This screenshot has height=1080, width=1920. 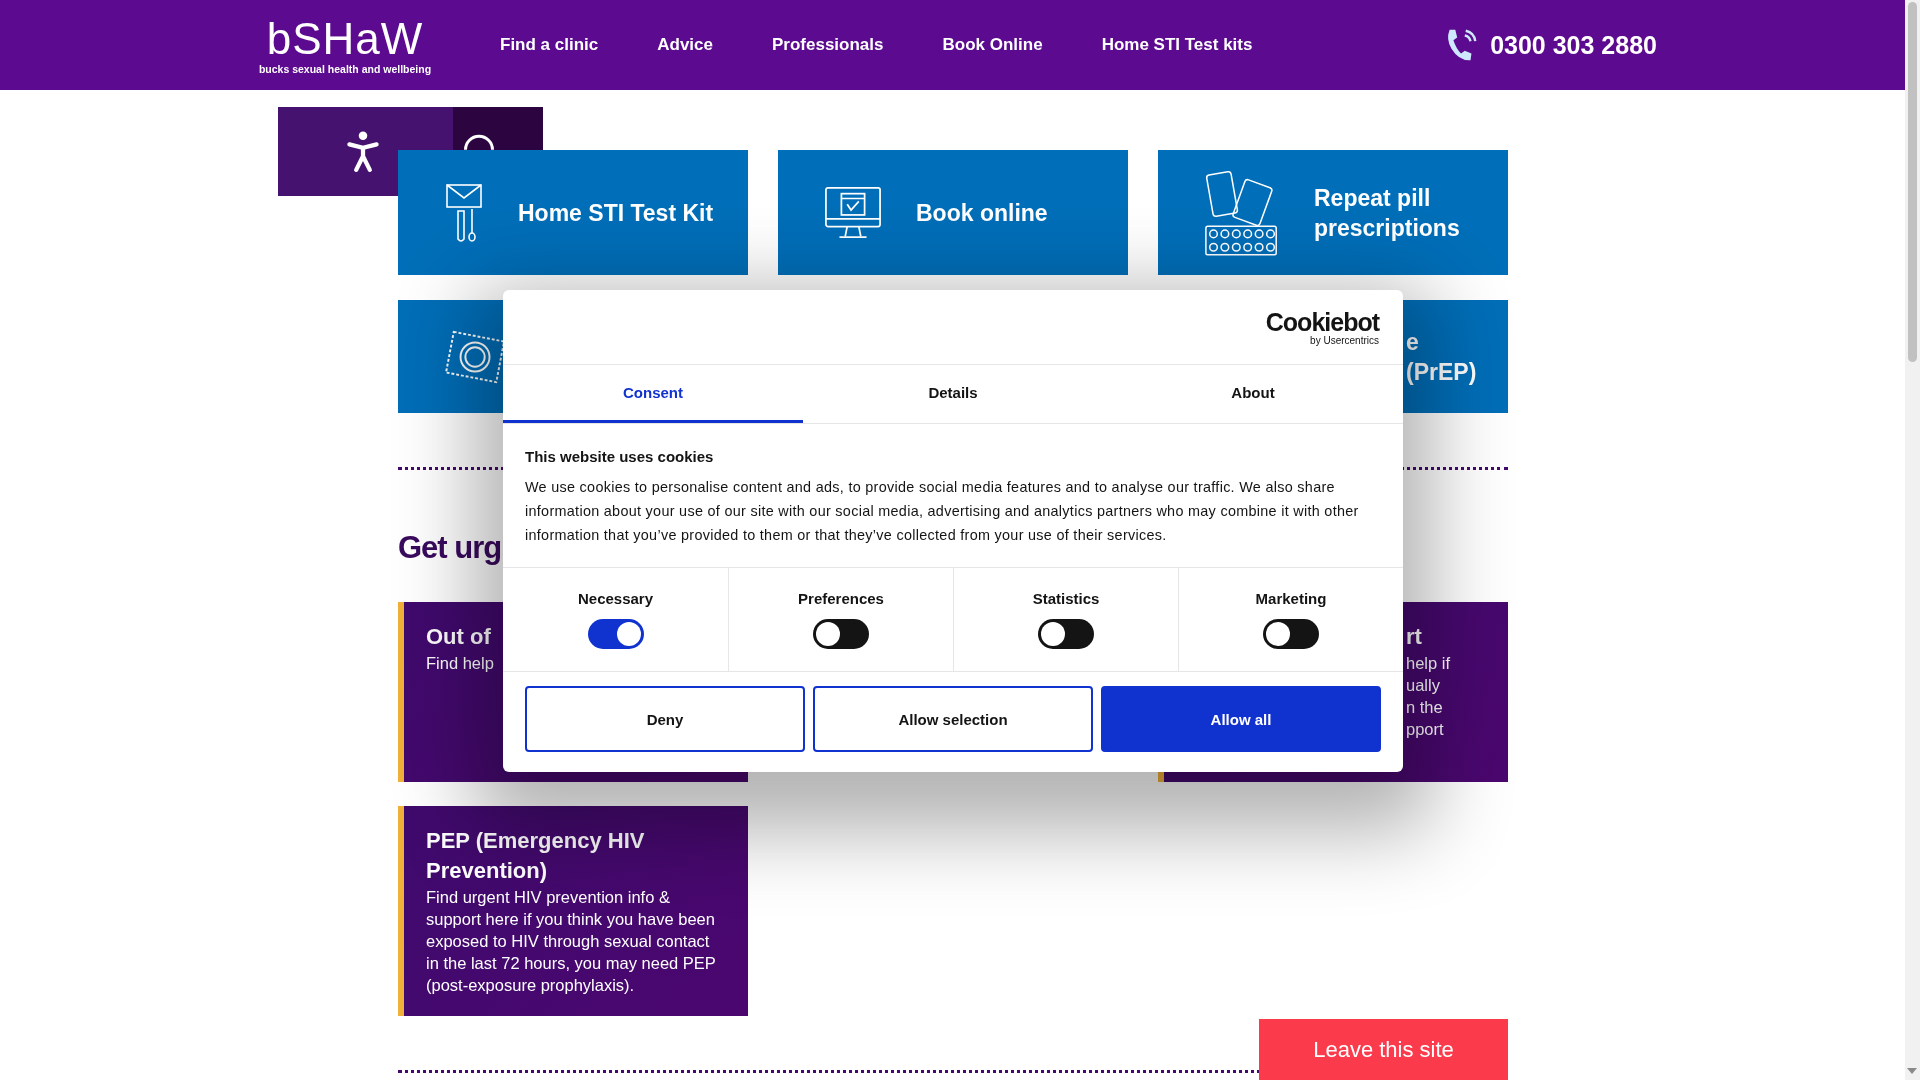 What do you see at coordinates (1241, 719) in the screenshot?
I see `consent-button: Allow all` at bounding box center [1241, 719].